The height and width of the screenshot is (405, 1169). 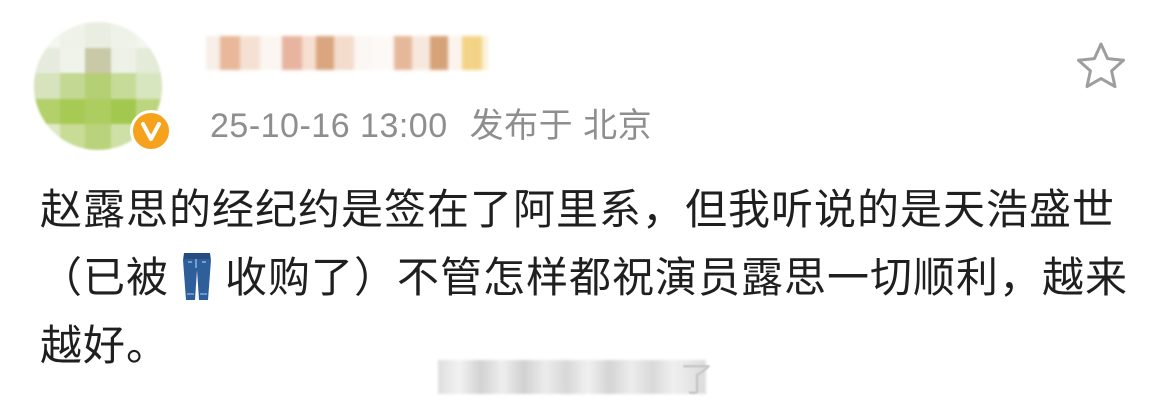 I want to click on obscured-tail-char: 了, so click(x=697, y=380).